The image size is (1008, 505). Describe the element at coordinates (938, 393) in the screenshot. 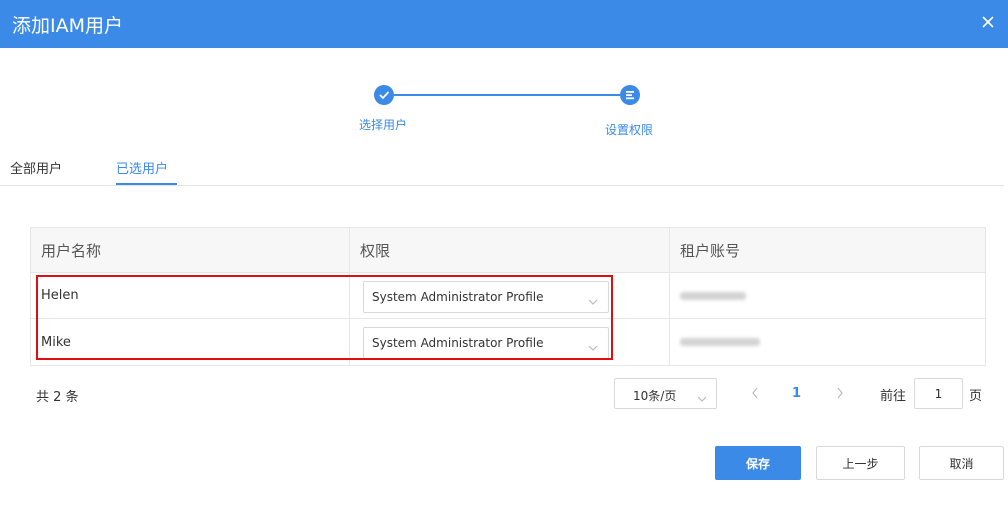

I see `goto-page-input` at that location.